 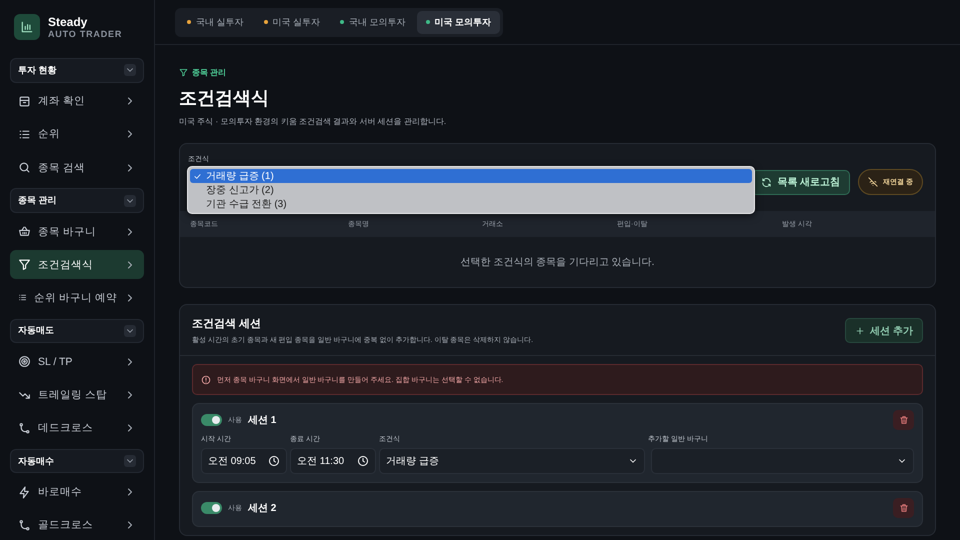 I want to click on wifi-off-icon, so click(x=873, y=182).